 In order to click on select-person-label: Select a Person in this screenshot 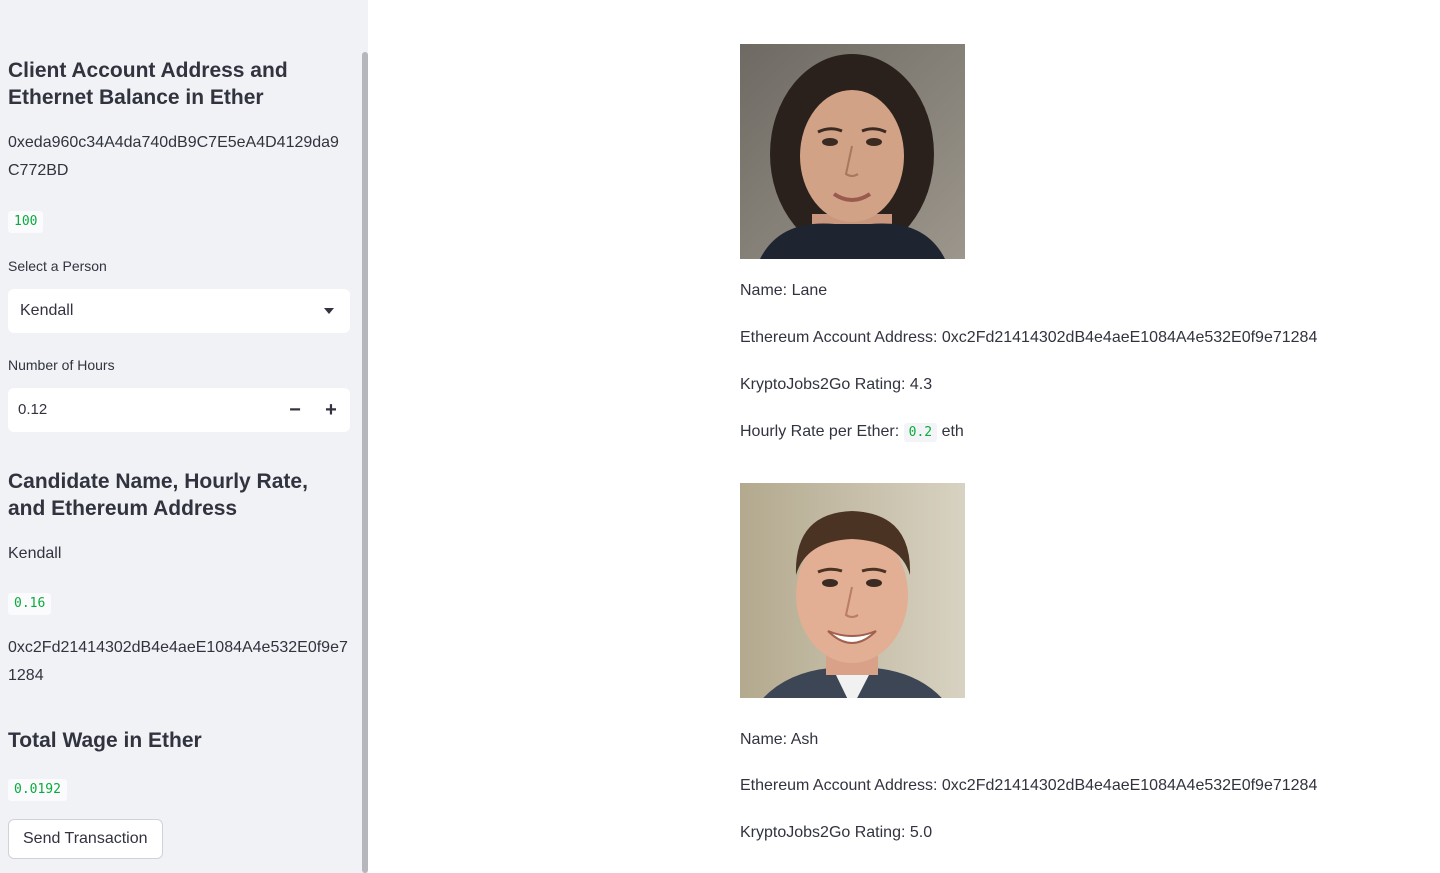, I will do `click(57, 266)`.